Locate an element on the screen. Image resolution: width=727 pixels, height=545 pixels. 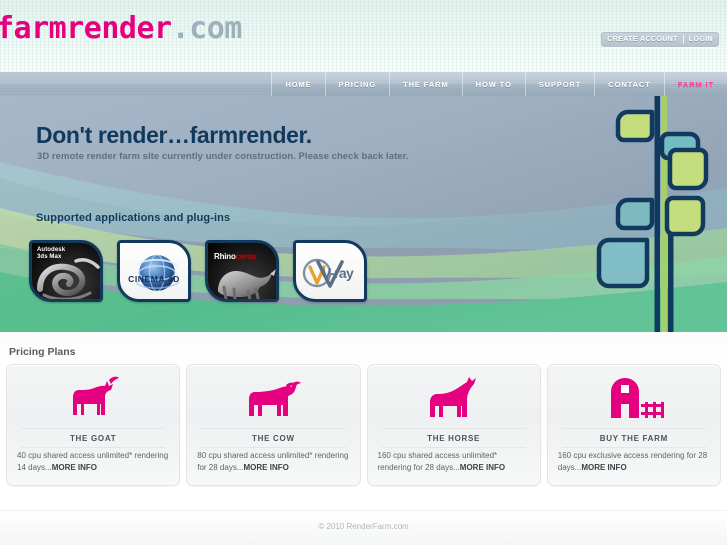
logo-text-com: com is located at coordinates (215, 28).